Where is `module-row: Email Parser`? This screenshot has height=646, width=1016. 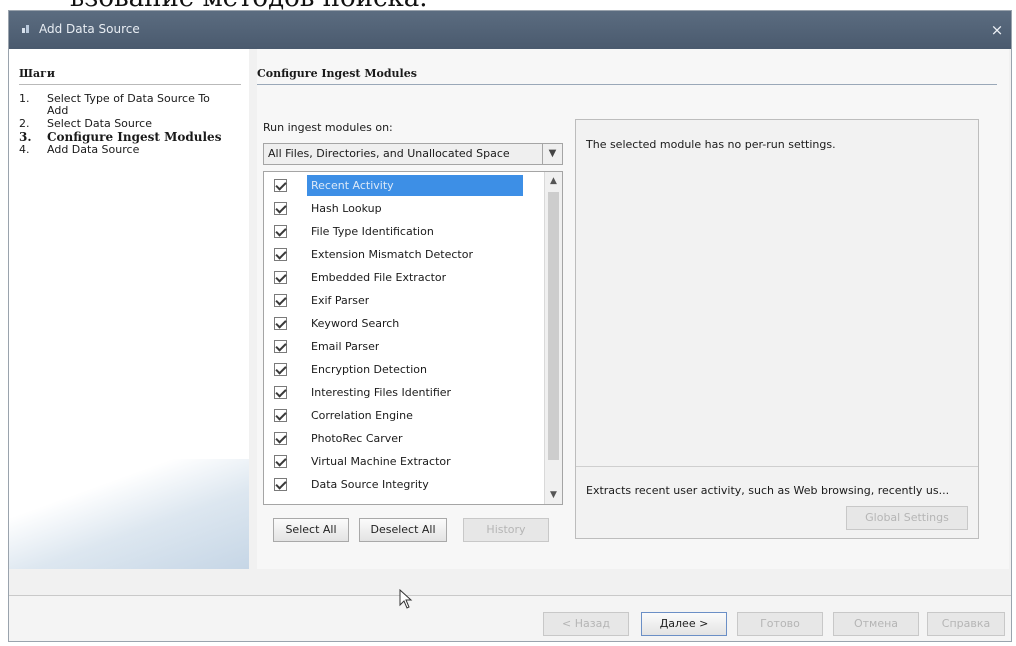
module-row: Email Parser is located at coordinates (404, 346).